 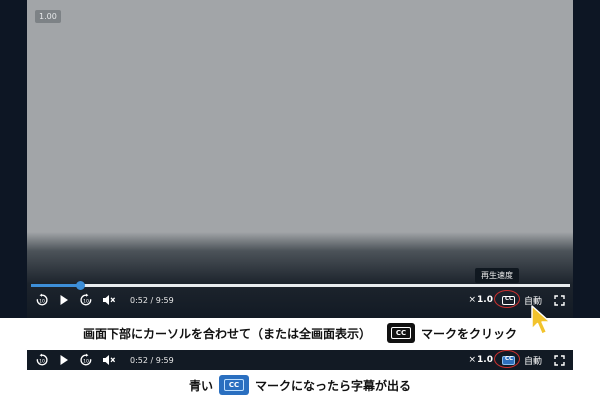 I want to click on cursor-icon, so click(x=541, y=320).